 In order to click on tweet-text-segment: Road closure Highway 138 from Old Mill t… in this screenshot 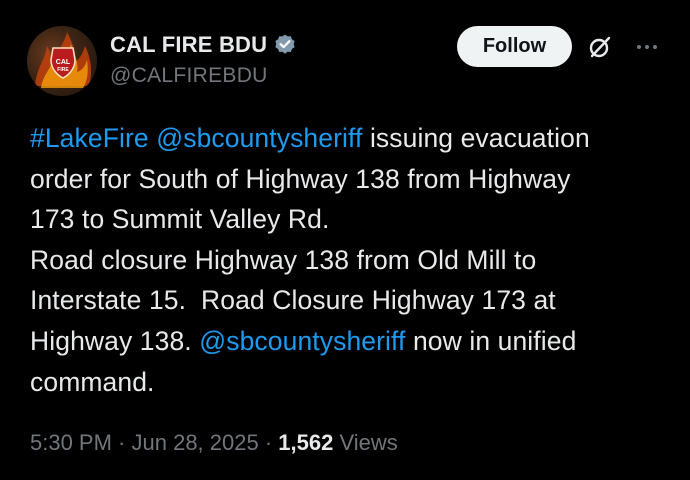, I will do `click(283, 259)`.